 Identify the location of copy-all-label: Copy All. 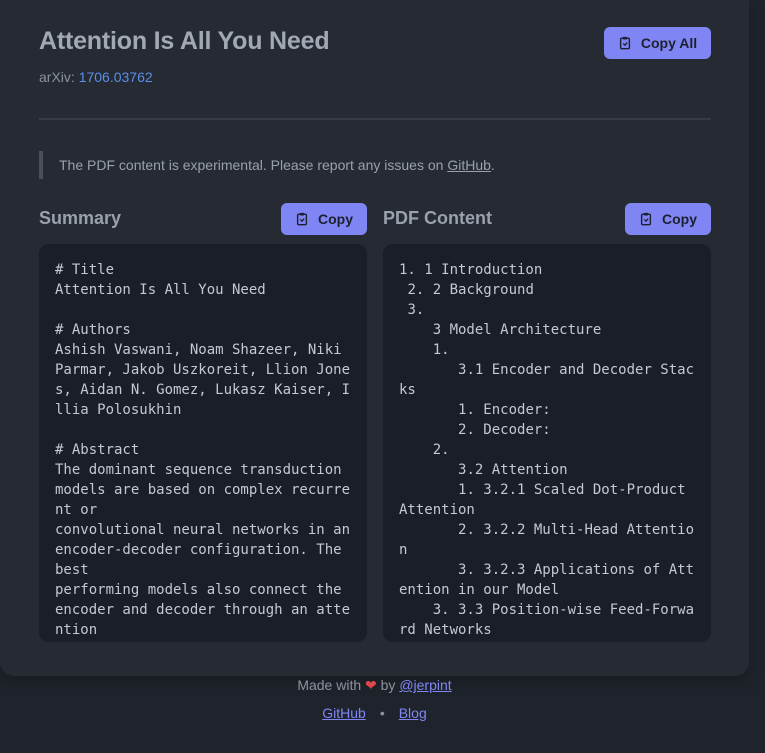
(669, 43).